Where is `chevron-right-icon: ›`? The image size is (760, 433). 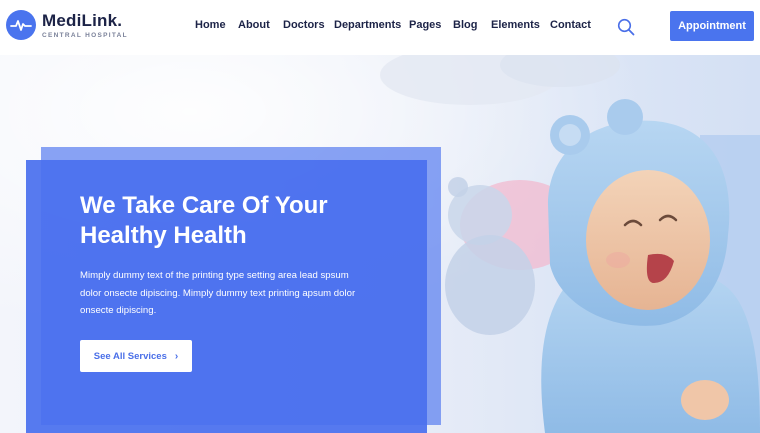 chevron-right-icon: › is located at coordinates (176, 356).